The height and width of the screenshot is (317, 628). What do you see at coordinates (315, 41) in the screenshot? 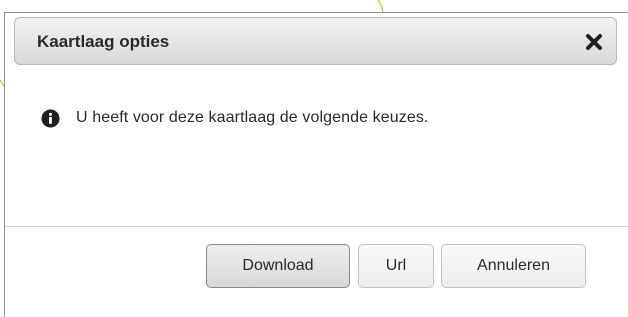
I see `dialog-titlebar: Kaartlaag opties` at bounding box center [315, 41].